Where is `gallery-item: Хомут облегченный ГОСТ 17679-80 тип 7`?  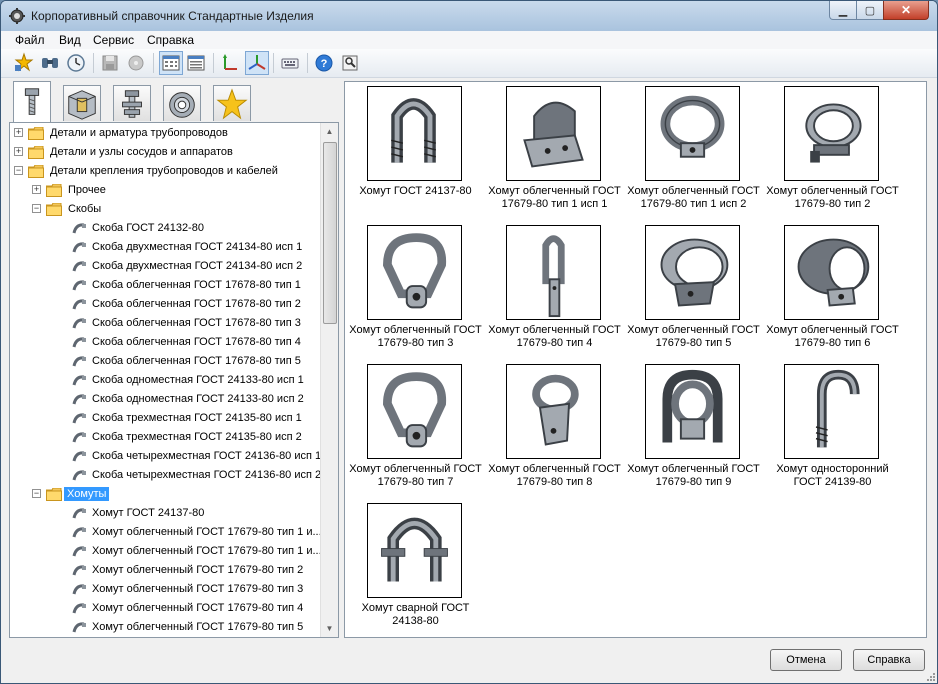
gallery-item: Хомут облегченный ГОСТ 17679-80 тип 7 is located at coordinates (415, 431).